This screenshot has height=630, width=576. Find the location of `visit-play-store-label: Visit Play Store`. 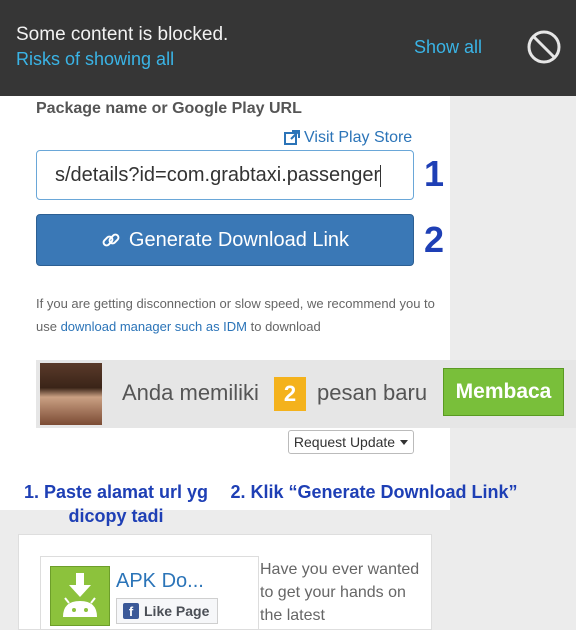

visit-play-store-label: Visit Play Store is located at coordinates (358, 137).